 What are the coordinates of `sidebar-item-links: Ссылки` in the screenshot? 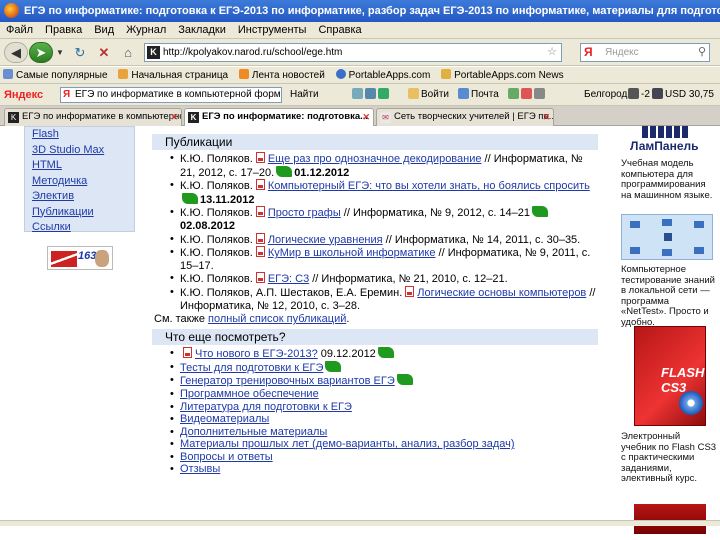 It's located at (79, 228).